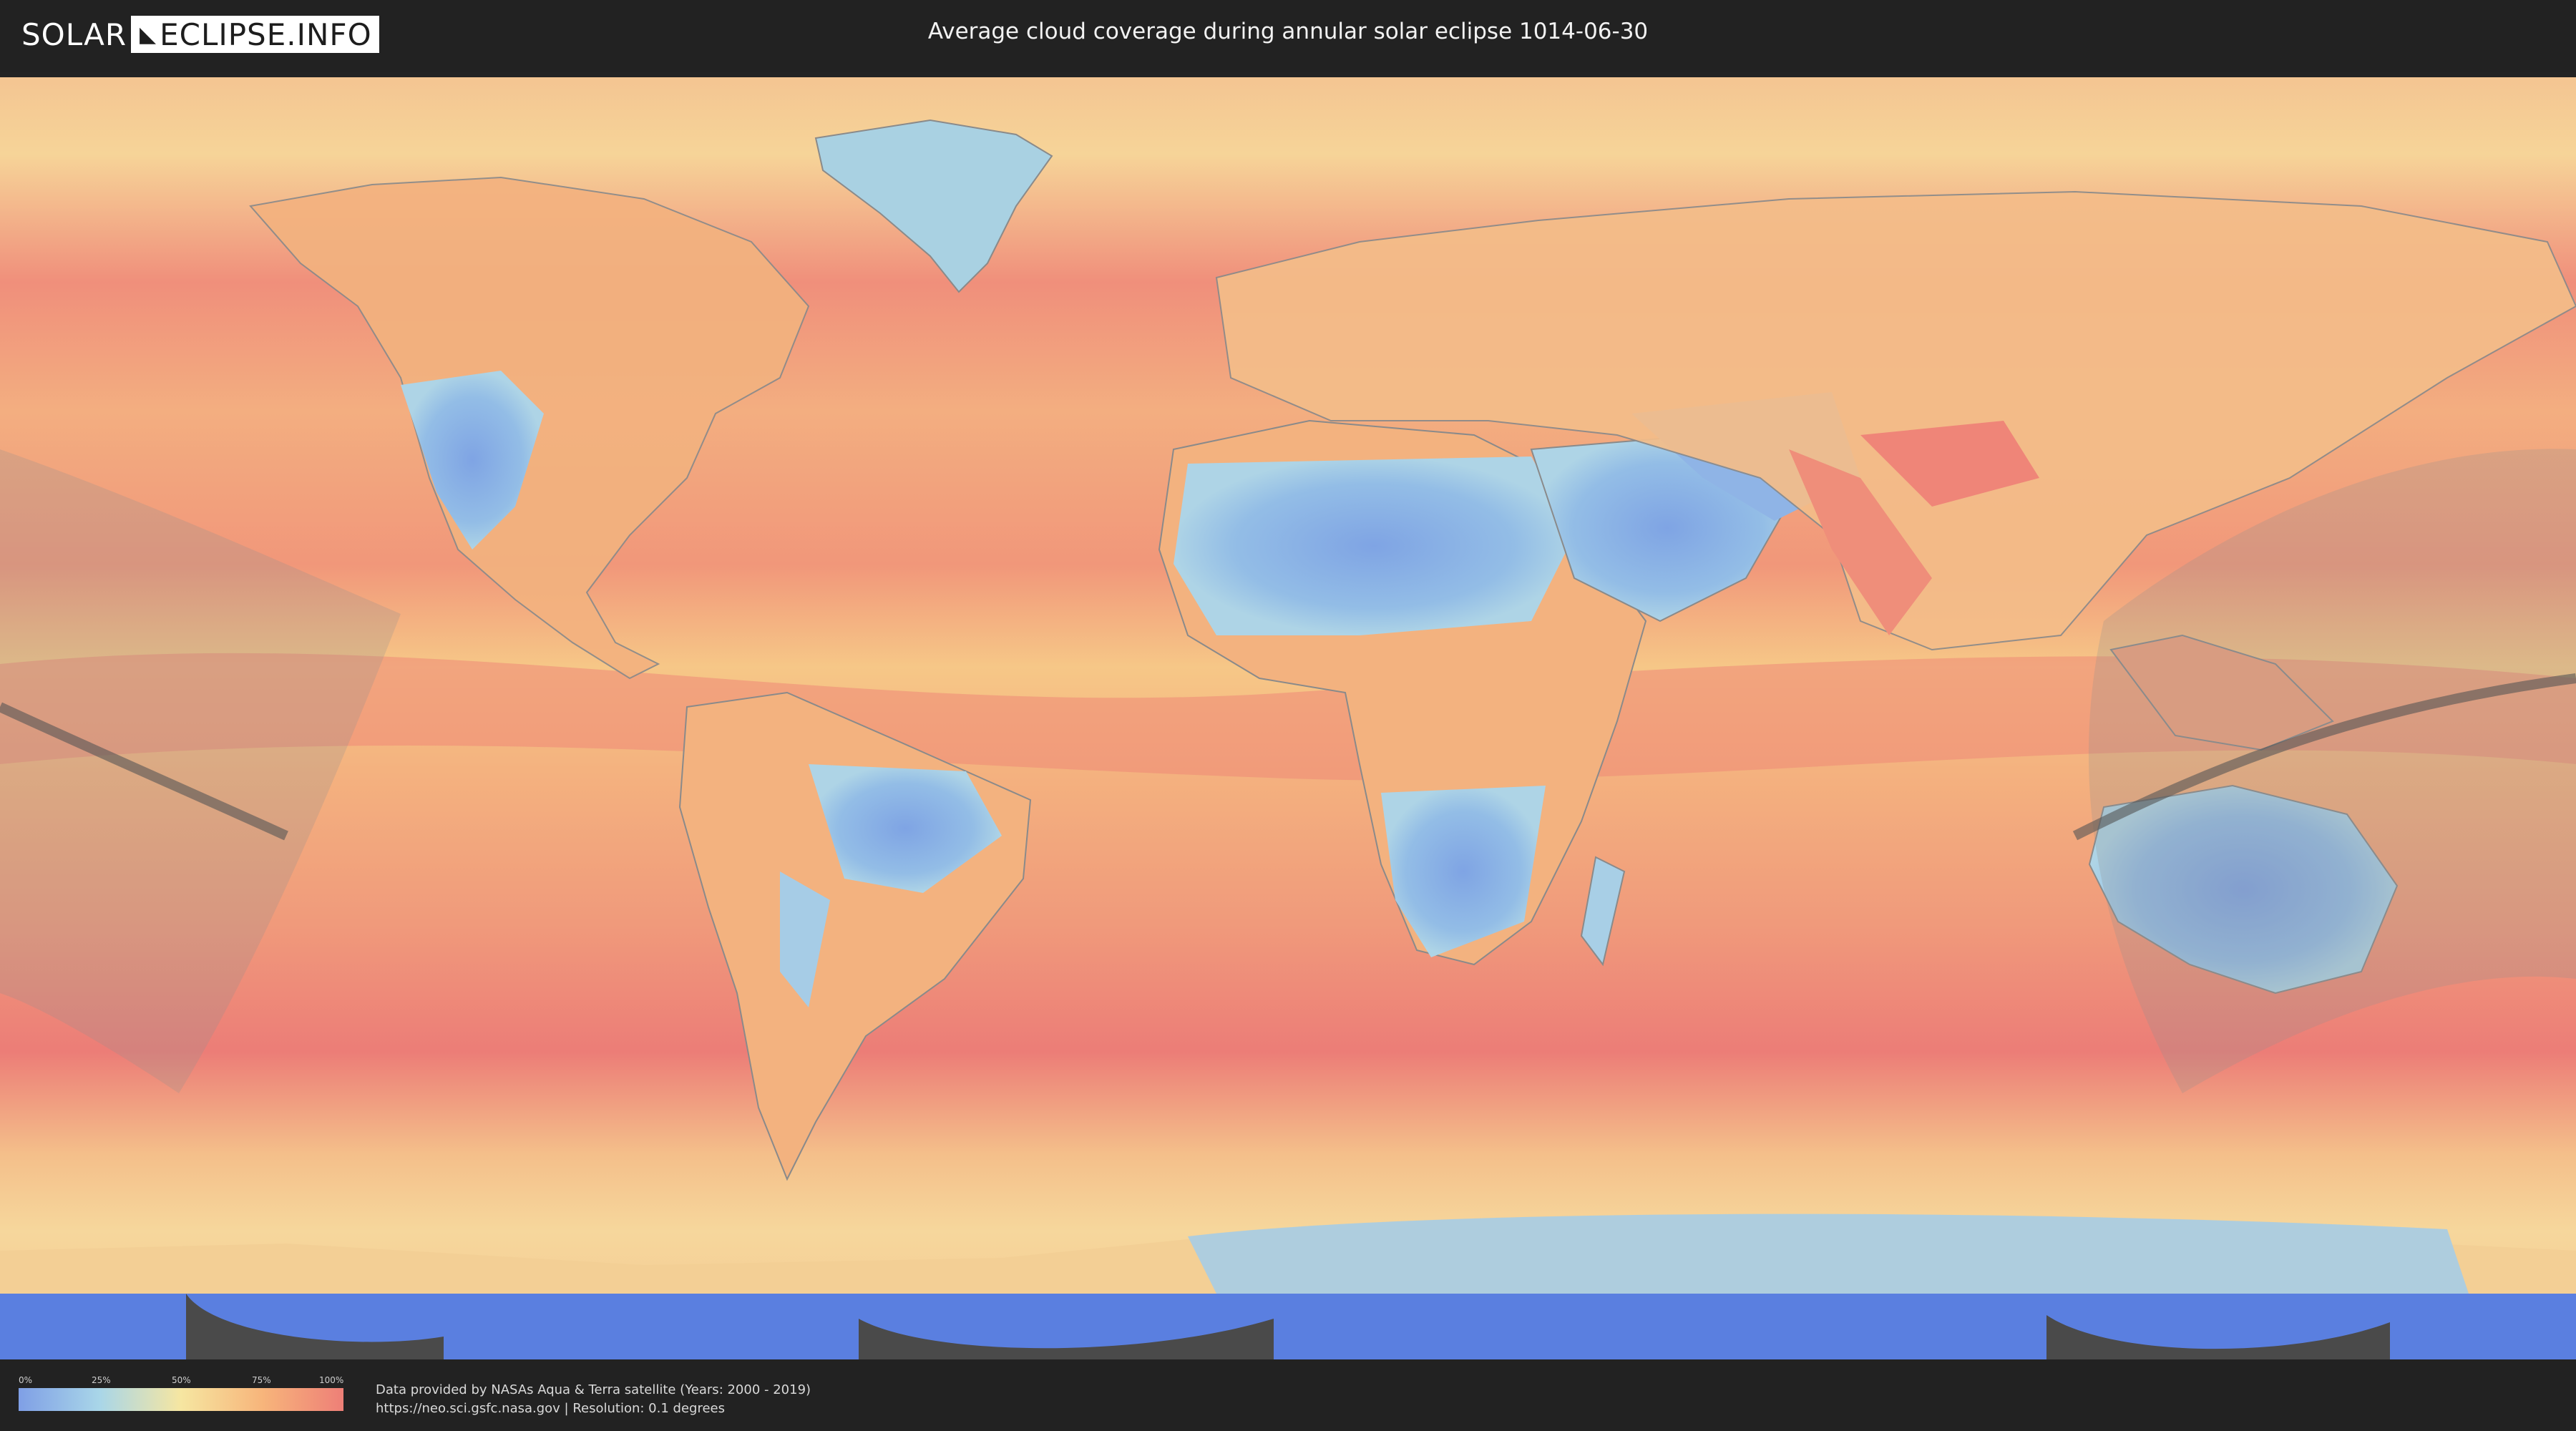 This screenshot has width=2576, height=1431. I want to click on legend-tick-0: 0%, so click(26, 1380).